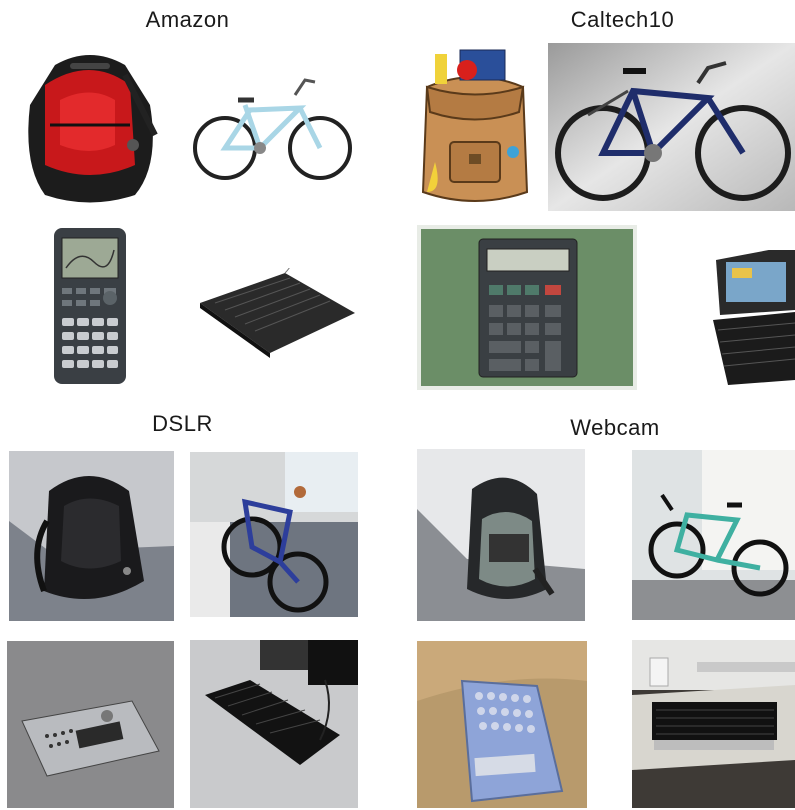  What do you see at coordinates (475, 126) in the screenshot?
I see `caltech10-backpack-image` at bounding box center [475, 126].